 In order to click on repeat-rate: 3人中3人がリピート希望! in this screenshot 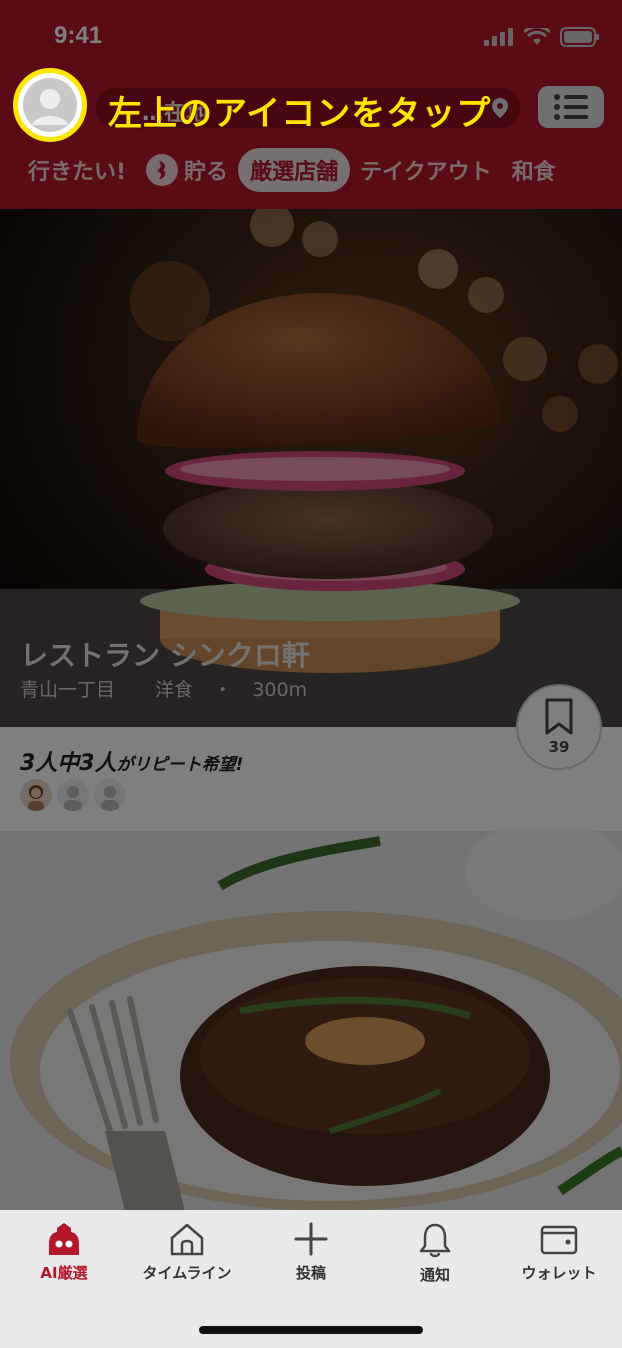, I will do `click(131, 761)`.